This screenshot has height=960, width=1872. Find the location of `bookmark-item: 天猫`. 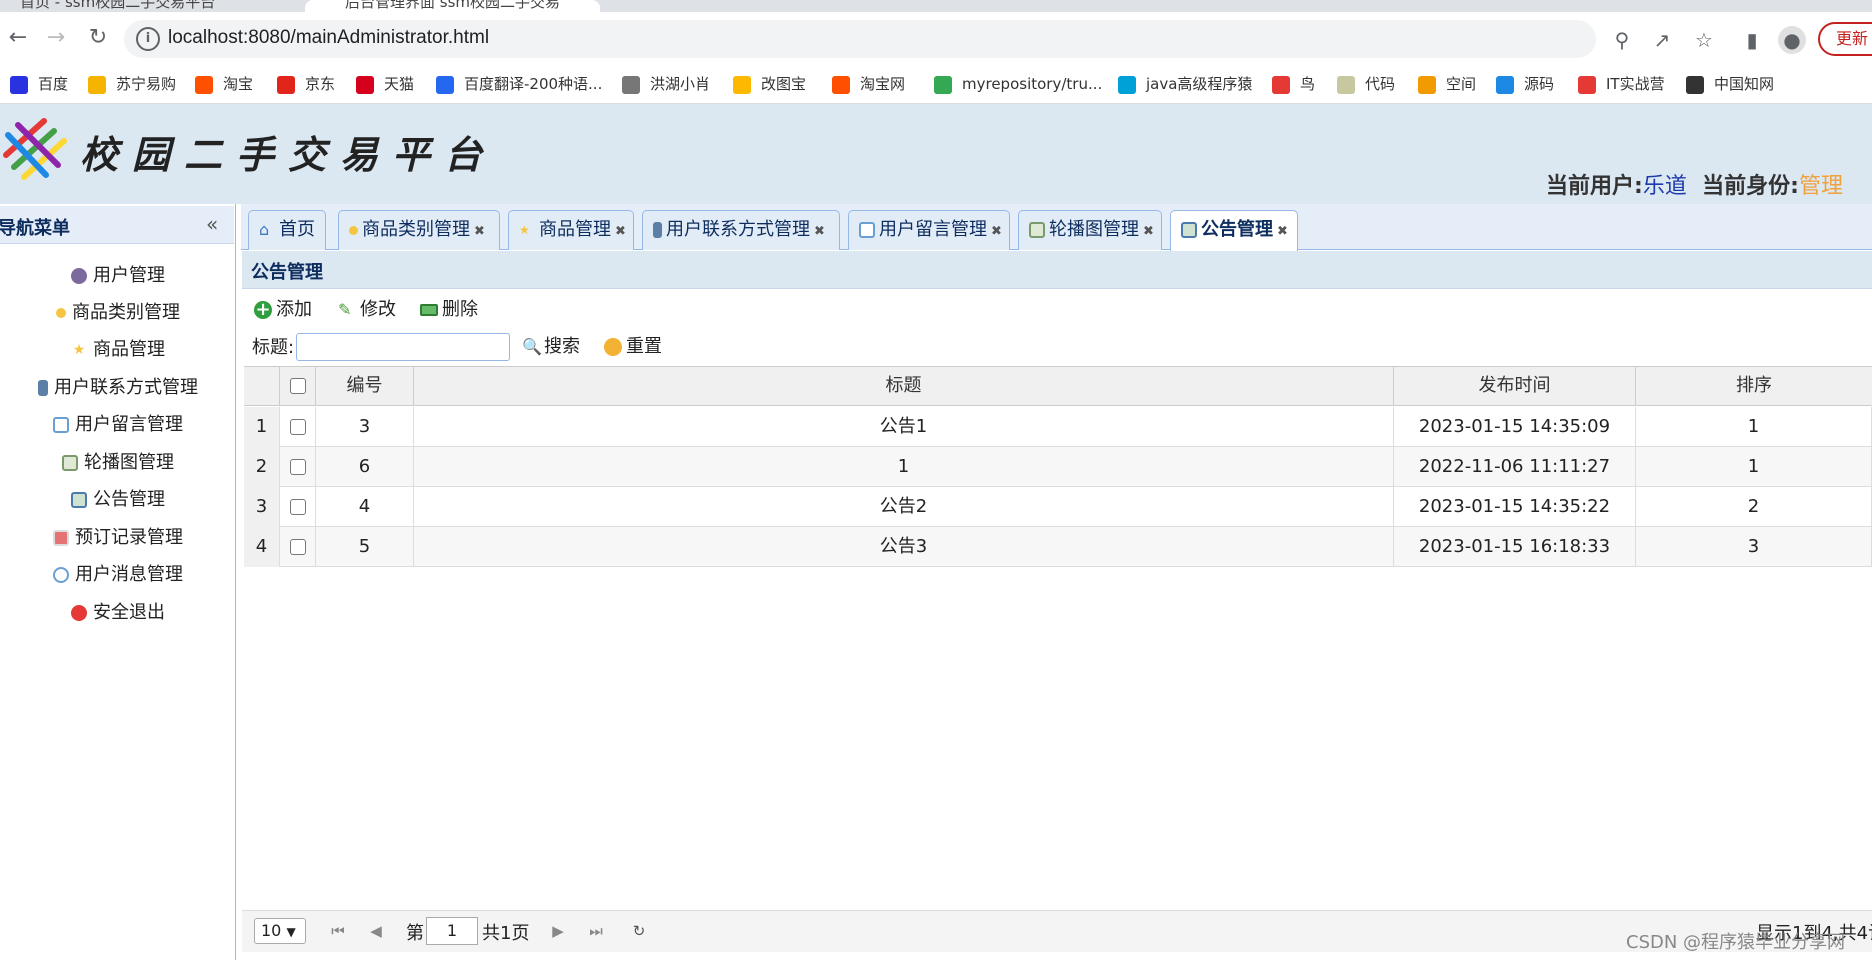

bookmark-item: 天猫 is located at coordinates (385, 84).